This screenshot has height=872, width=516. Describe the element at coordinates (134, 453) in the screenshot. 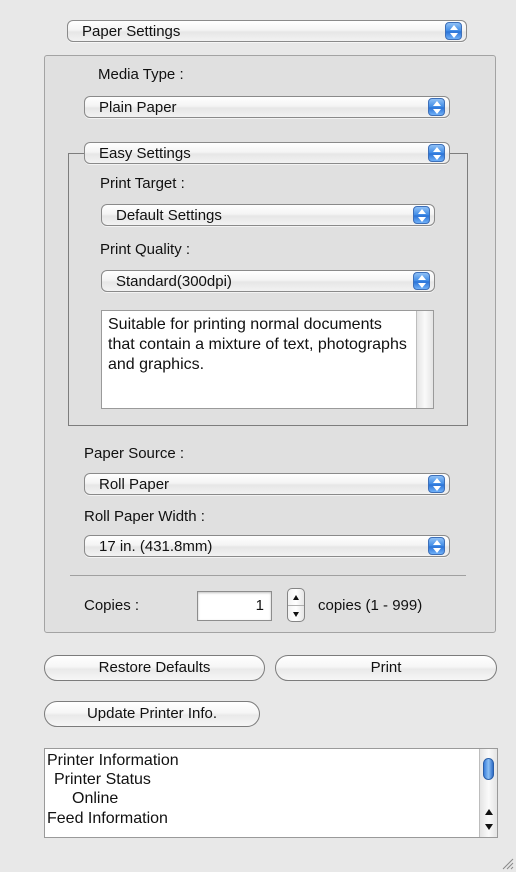

I see `paper-source-label: Paper Source :` at that location.